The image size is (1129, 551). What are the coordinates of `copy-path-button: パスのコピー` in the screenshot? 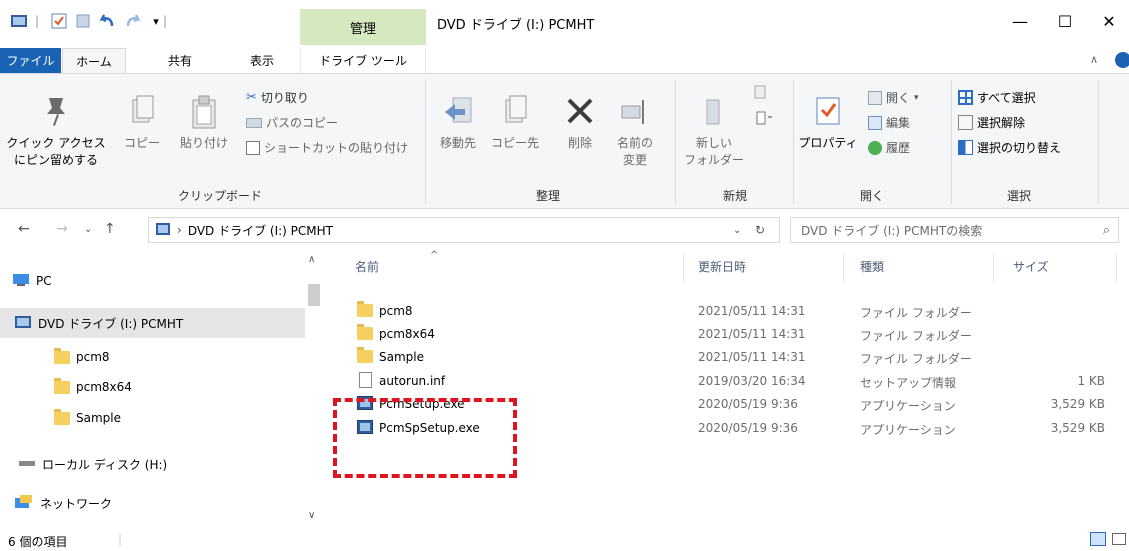 It's located at (292, 122).